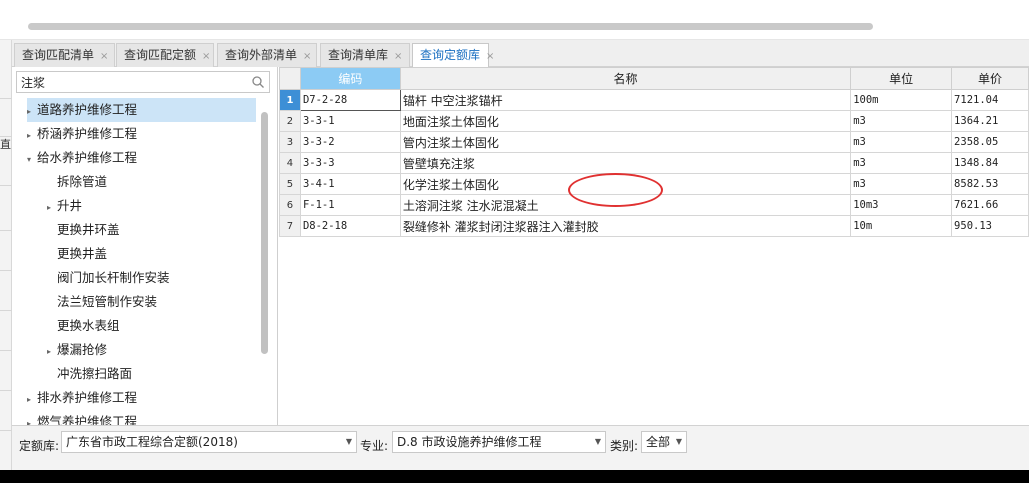 This screenshot has width=1029, height=483. Describe the element at coordinates (990, 121) in the screenshot. I see `price-cell: 1364.21` at that location.